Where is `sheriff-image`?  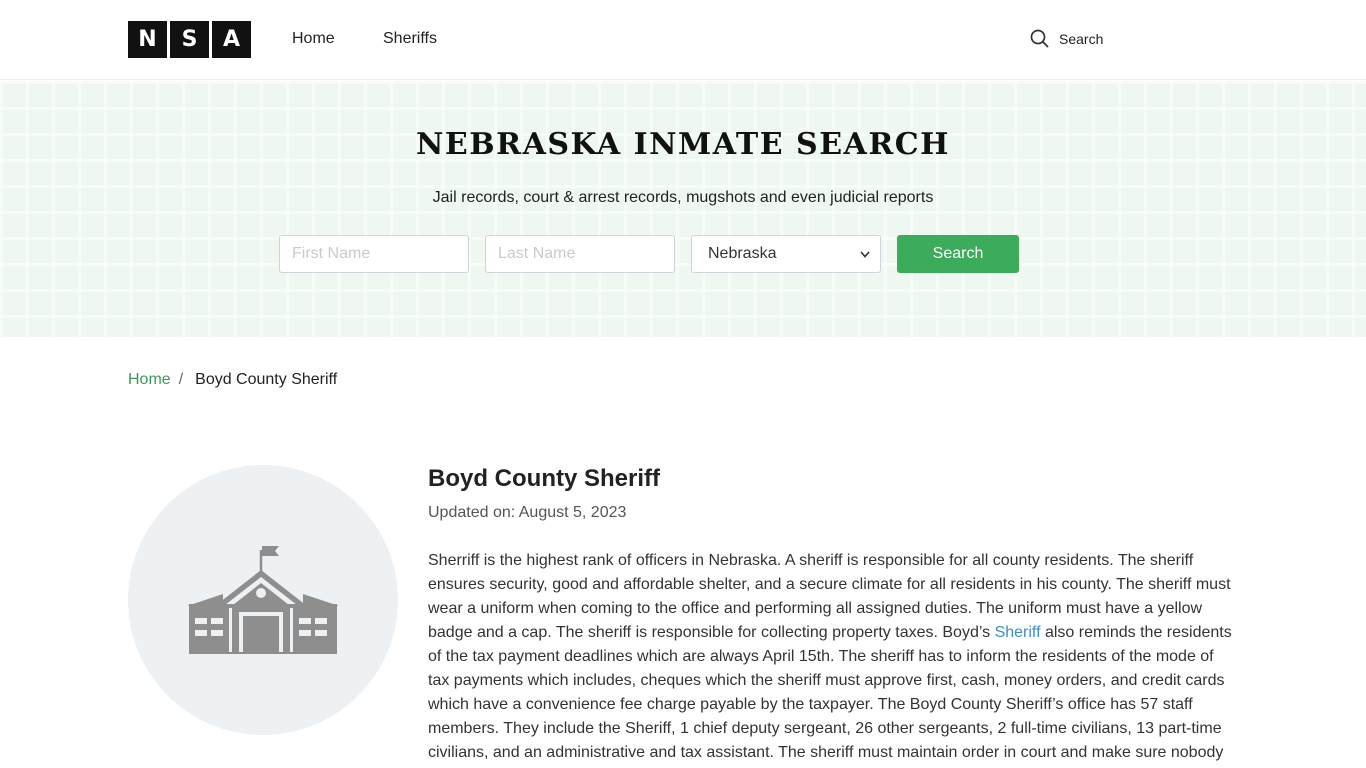 sheriff-image is located at coordinates (263, 600).